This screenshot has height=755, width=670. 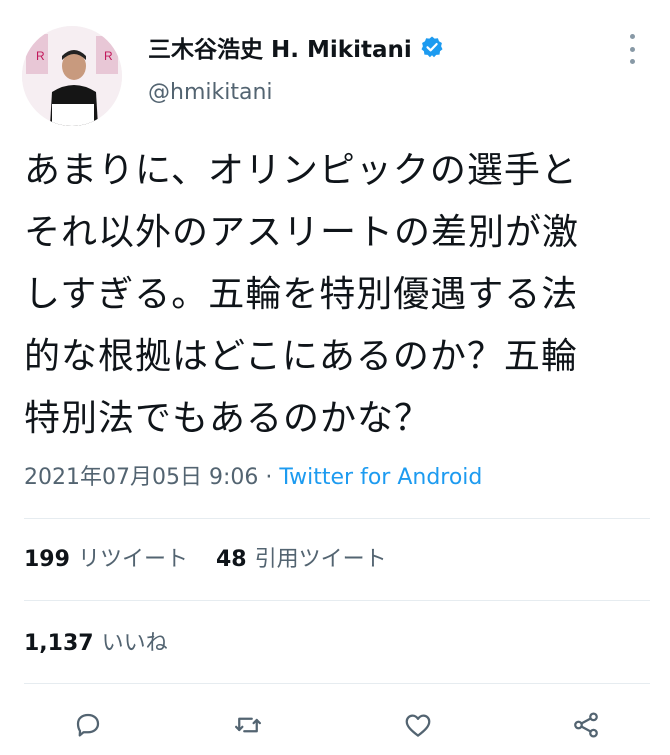 I want to click on avatar-photo: R R, so click(x=72, y=76).